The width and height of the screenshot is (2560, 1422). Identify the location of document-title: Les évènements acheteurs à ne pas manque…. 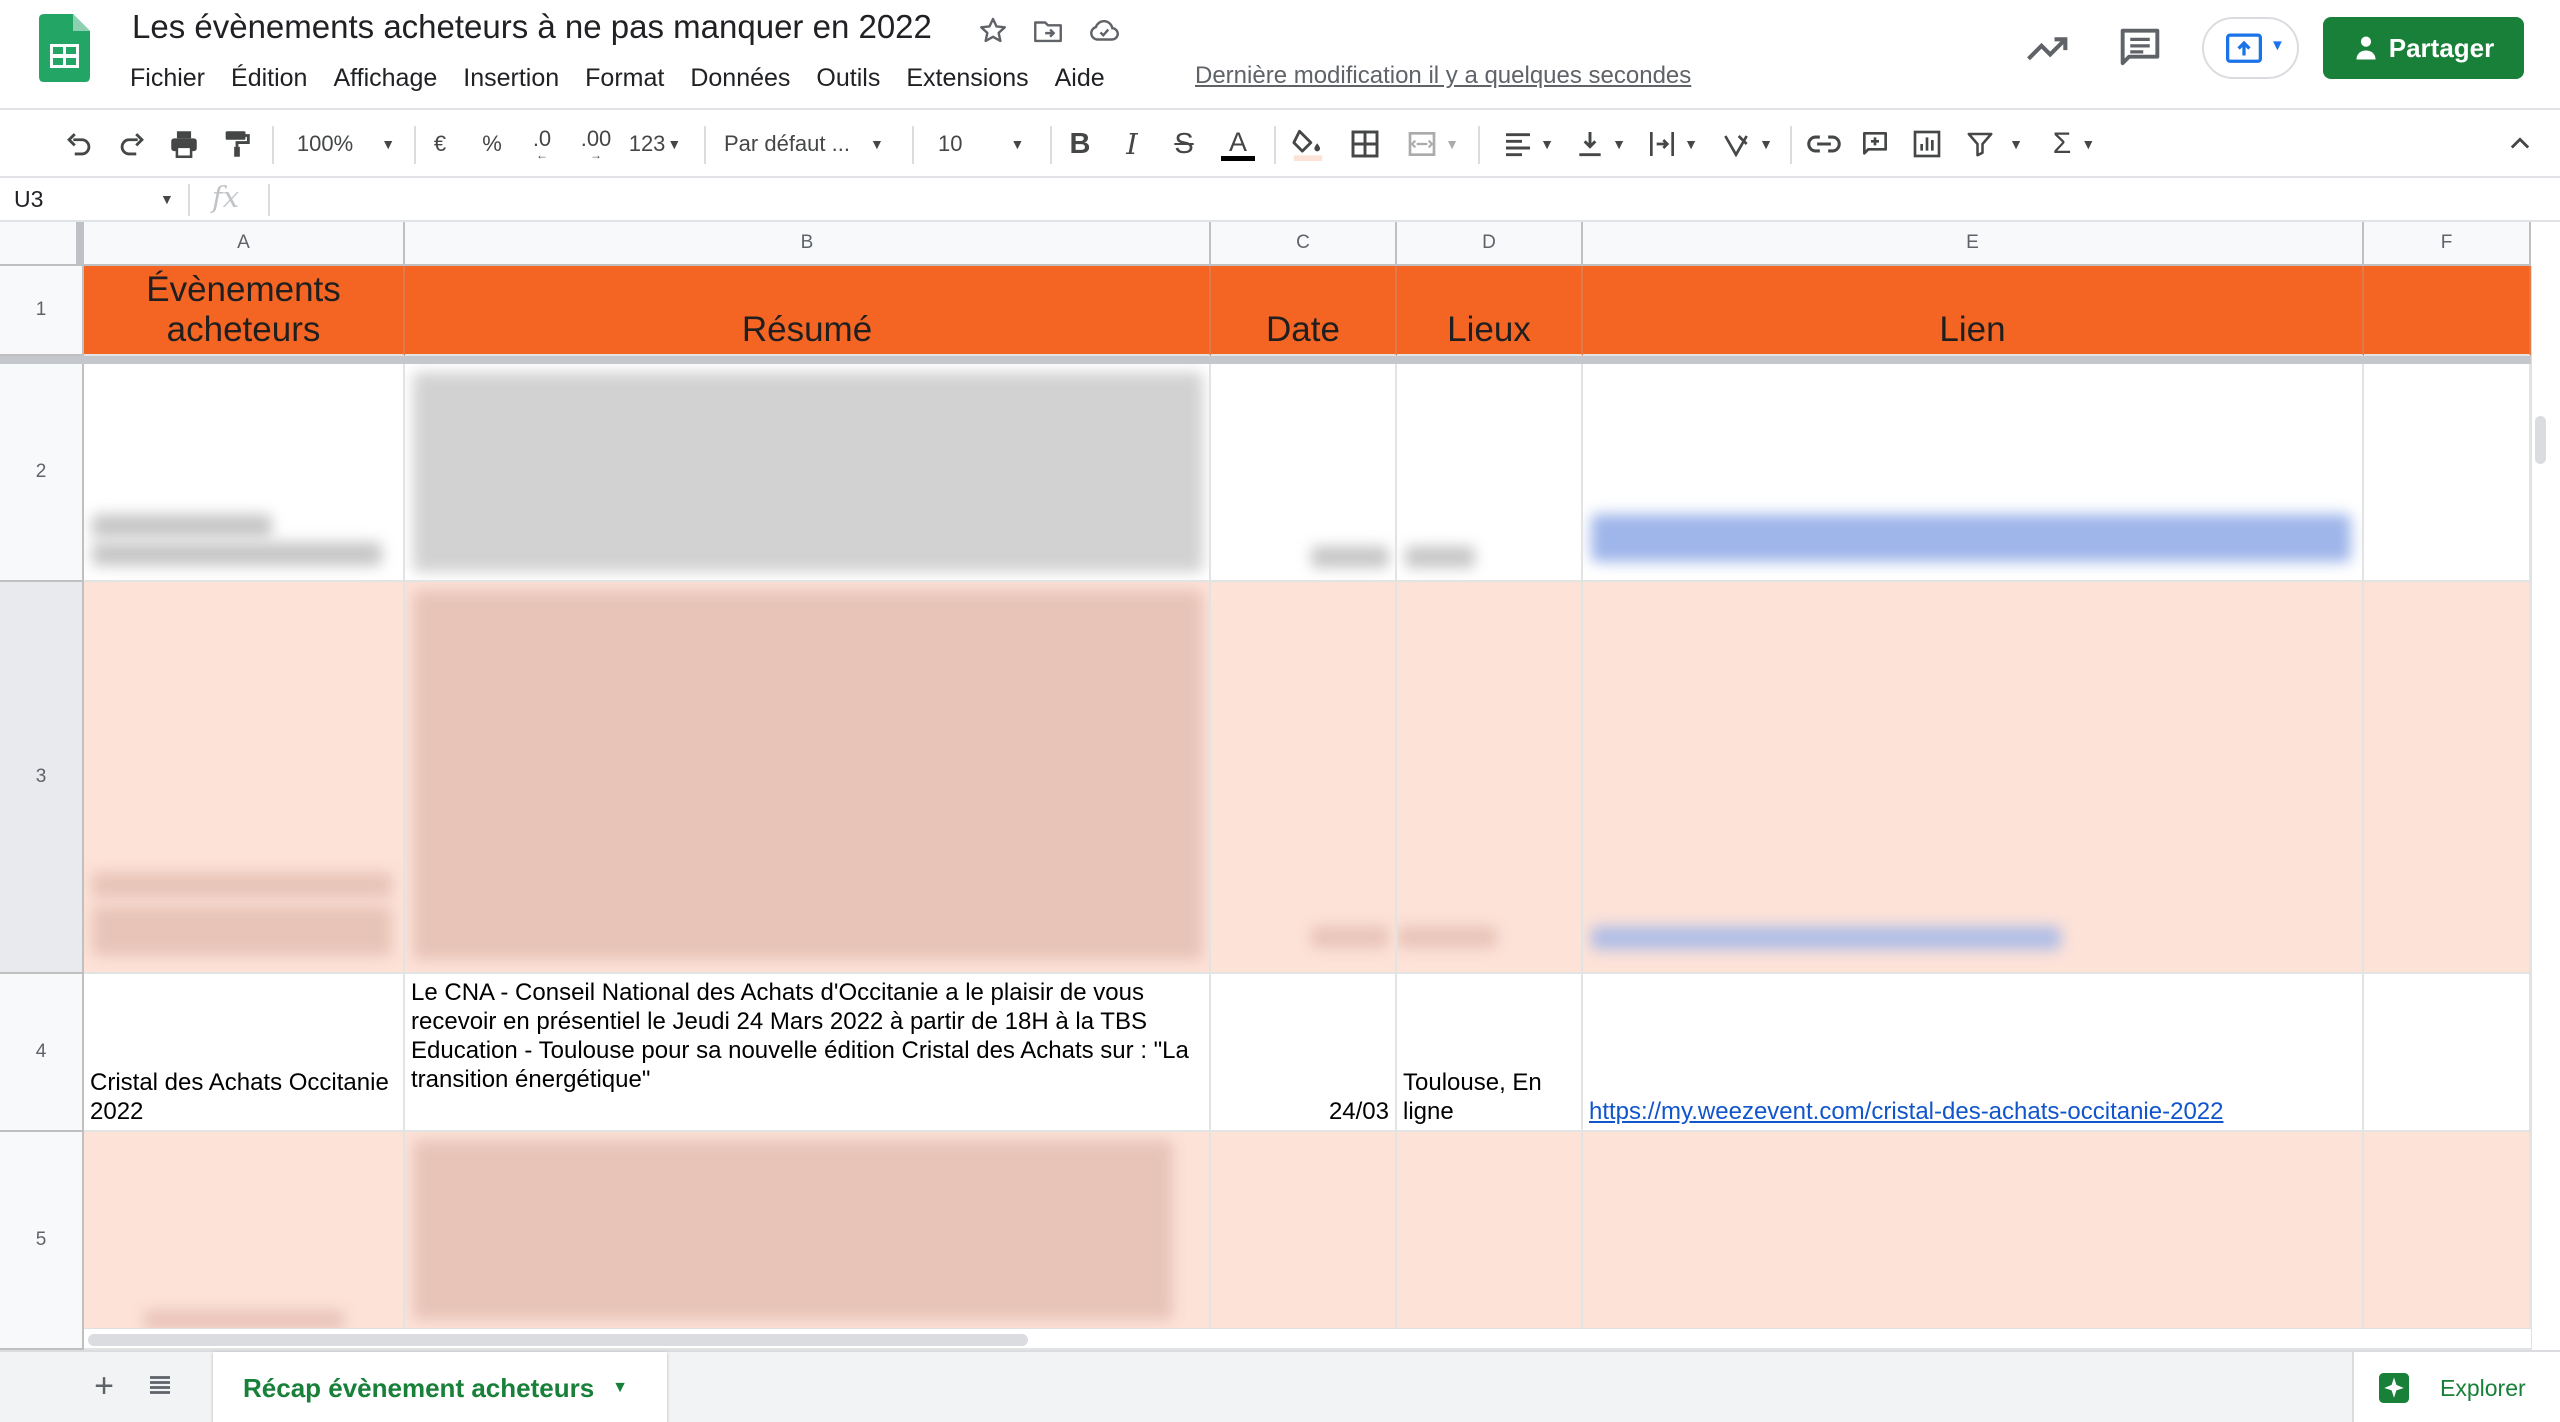
(532, 27).